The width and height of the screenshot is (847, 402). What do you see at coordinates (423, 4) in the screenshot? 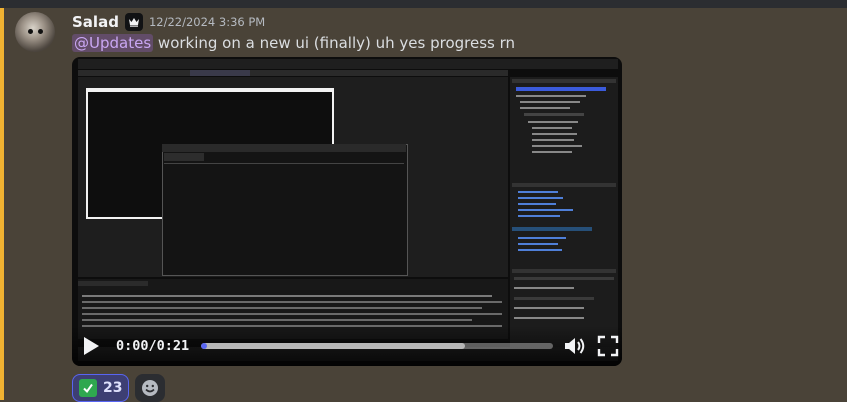
I see `top-bar` at bounding box center [423, 4].